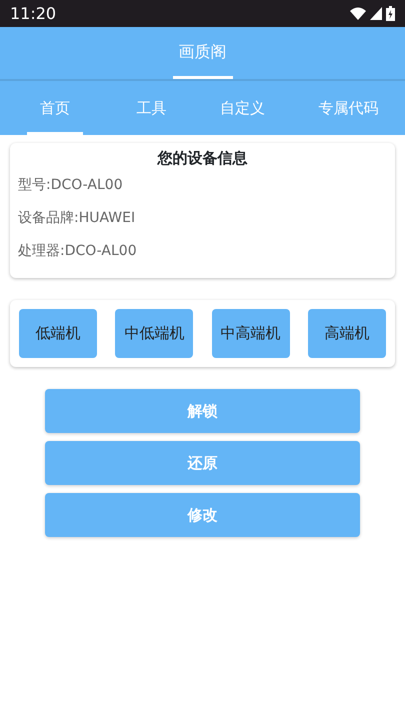 The width and height of the screenshot is (405, 720). I want to click on tier-button: 低端机, so click(58, 333).